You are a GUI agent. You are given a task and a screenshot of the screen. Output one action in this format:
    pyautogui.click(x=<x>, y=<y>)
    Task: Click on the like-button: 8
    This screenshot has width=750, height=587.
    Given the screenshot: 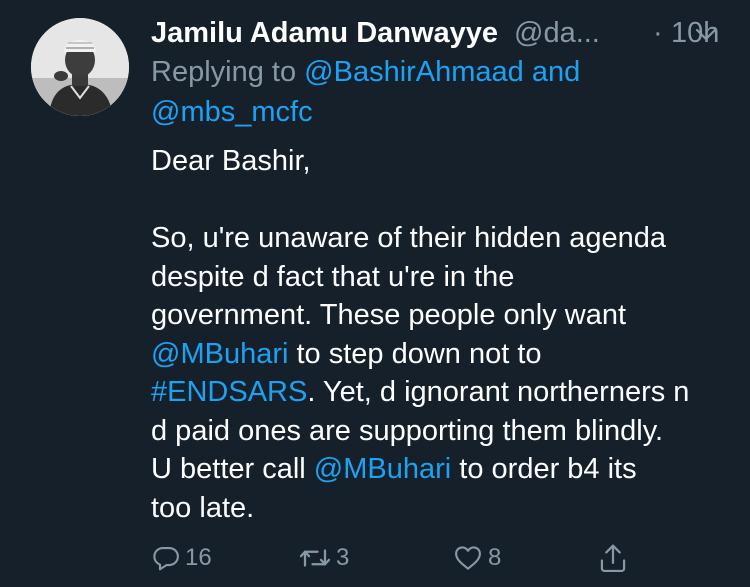 What is the action you would take?
    pyautogui.click(x=476, y=558)
    